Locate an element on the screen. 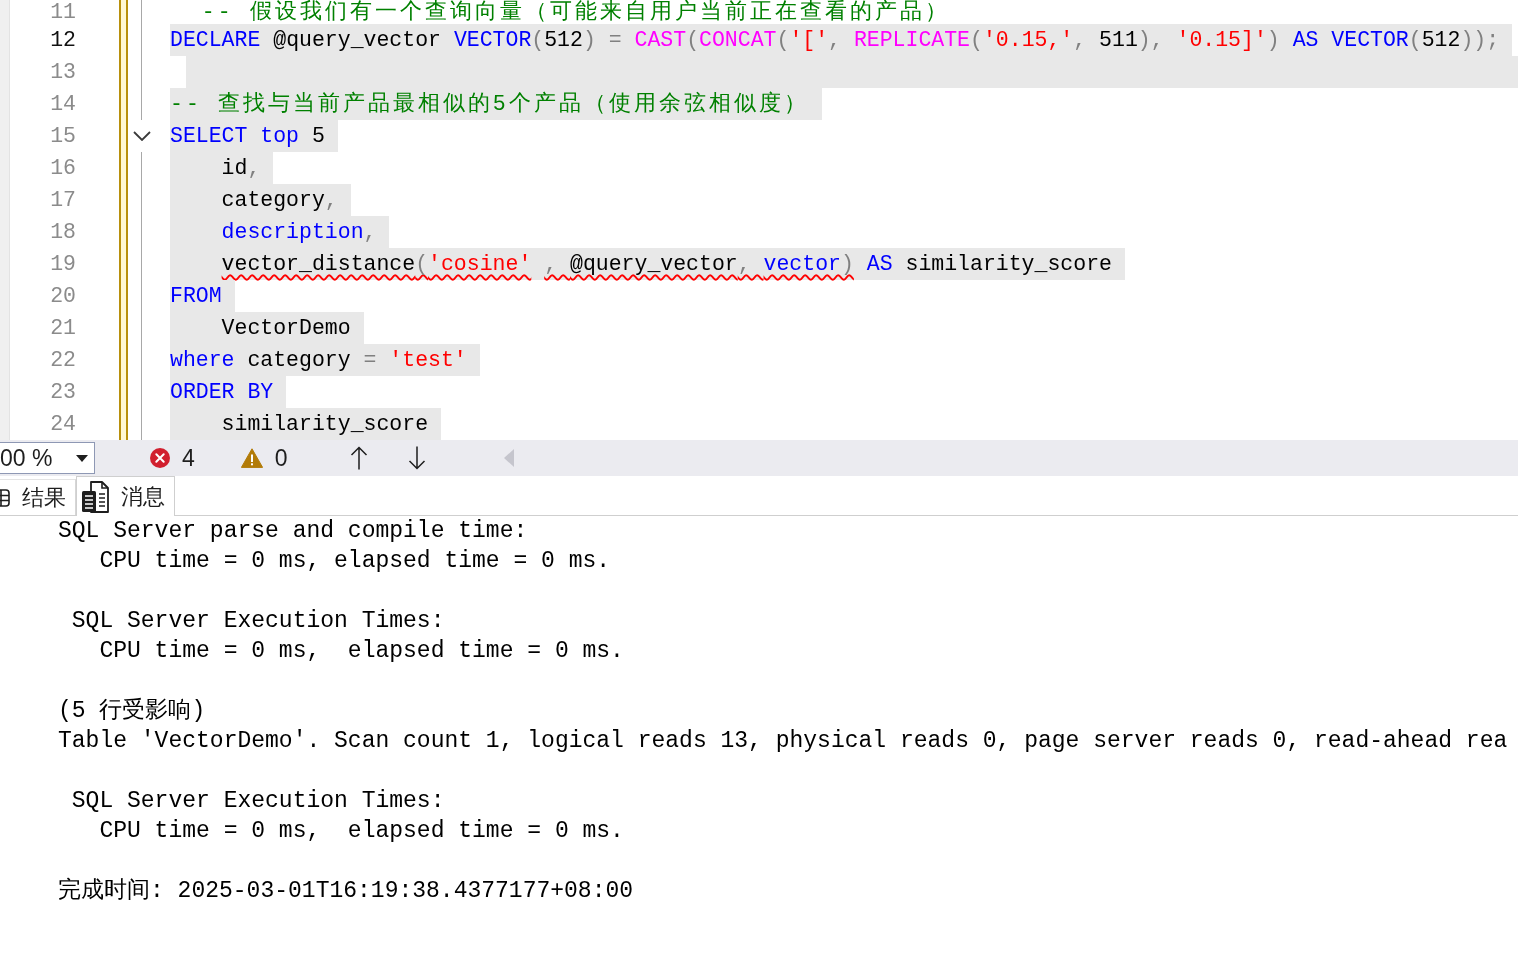  document-icon is located at coordinates (95, 496).